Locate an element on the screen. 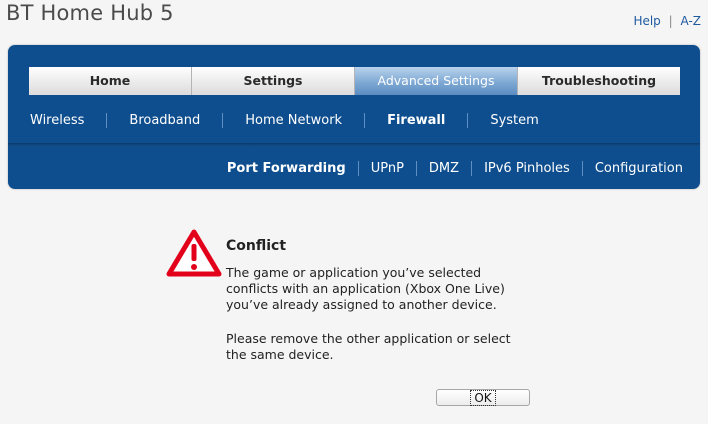 This screenshot has width=708, height=424. nav-system: System is located at coordinates (514, 120).